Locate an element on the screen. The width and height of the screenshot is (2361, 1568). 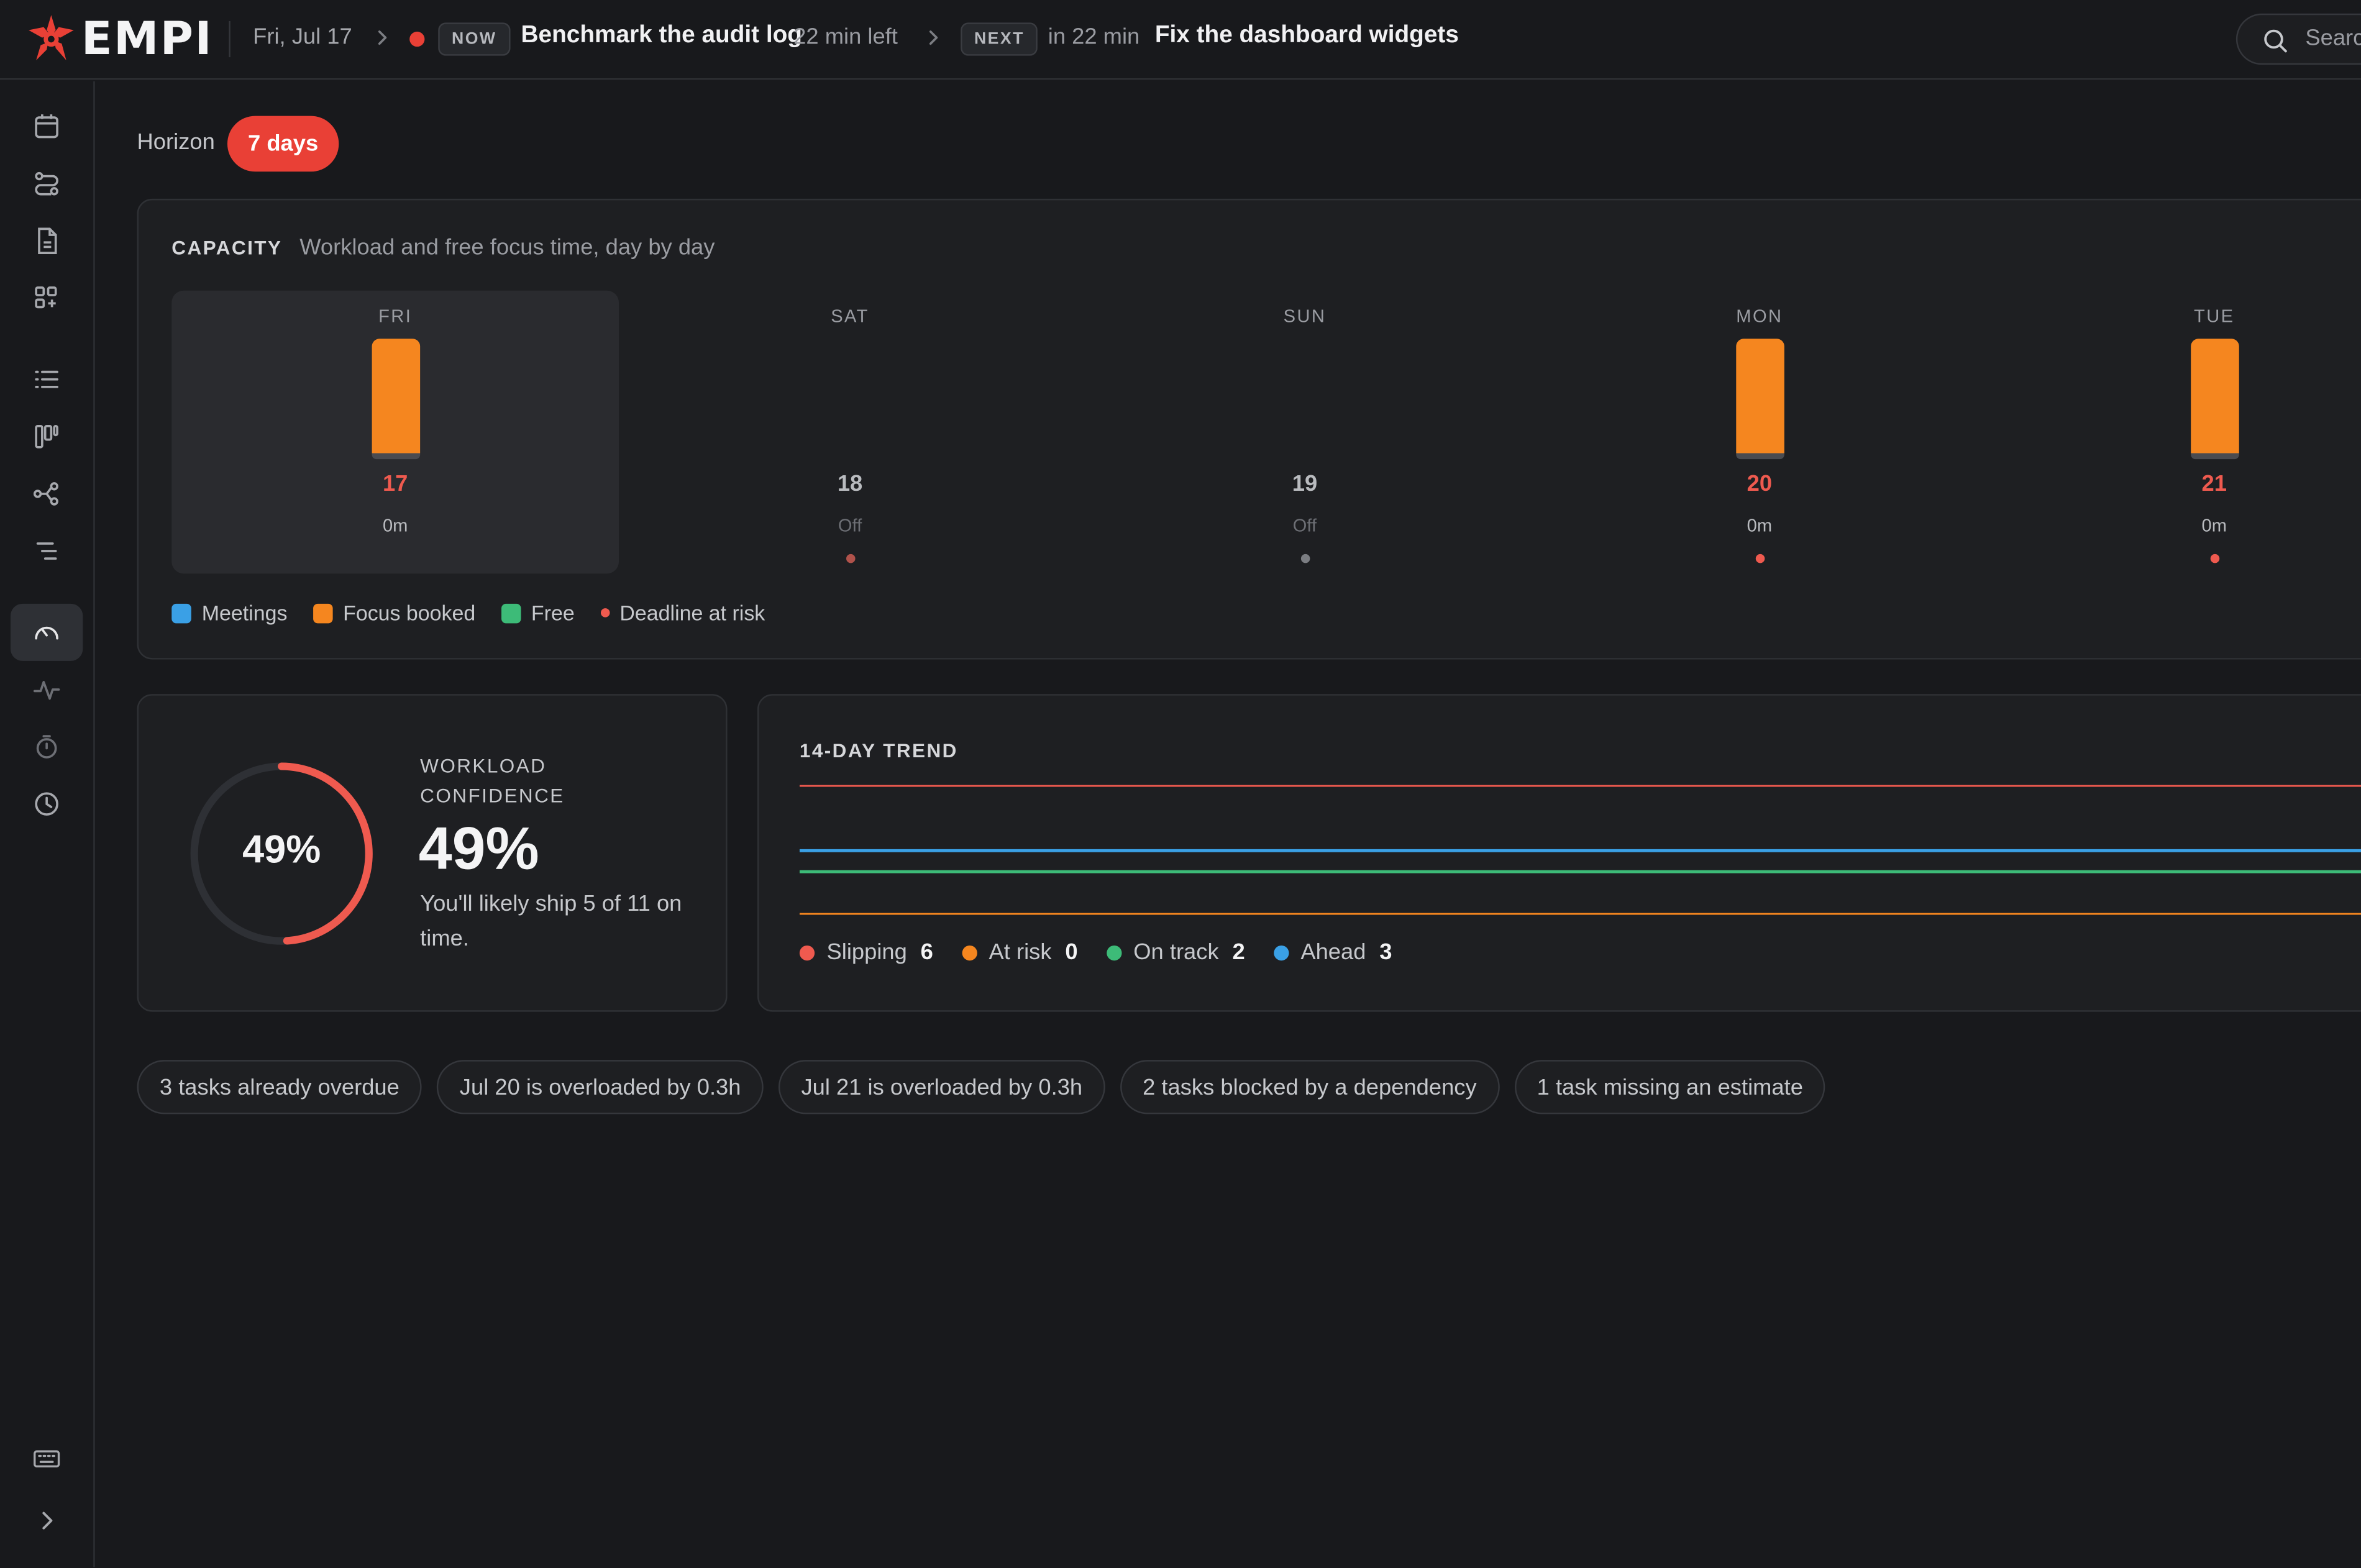
sidebar-item-apps is located at coordinates (47, 298).